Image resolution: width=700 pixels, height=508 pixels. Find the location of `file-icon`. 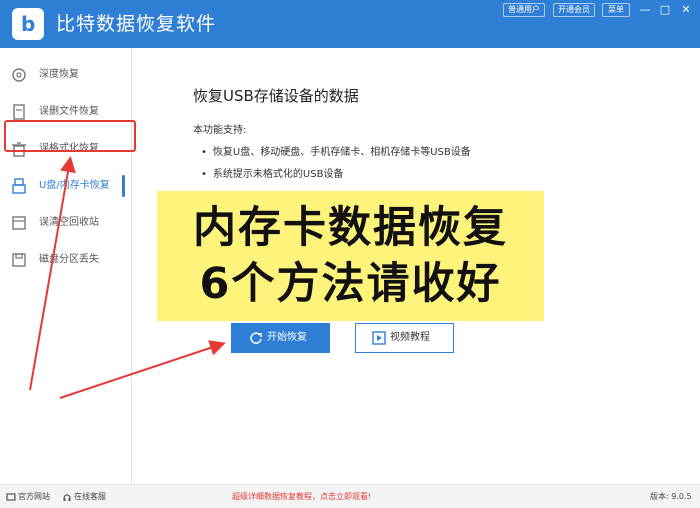

file-icon is located at coordinates (19, 112).